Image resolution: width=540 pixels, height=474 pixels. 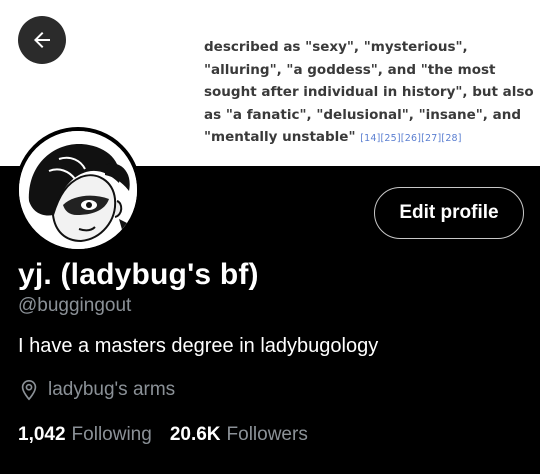 I want to click on avatar-image, so click(x=78, y=190).